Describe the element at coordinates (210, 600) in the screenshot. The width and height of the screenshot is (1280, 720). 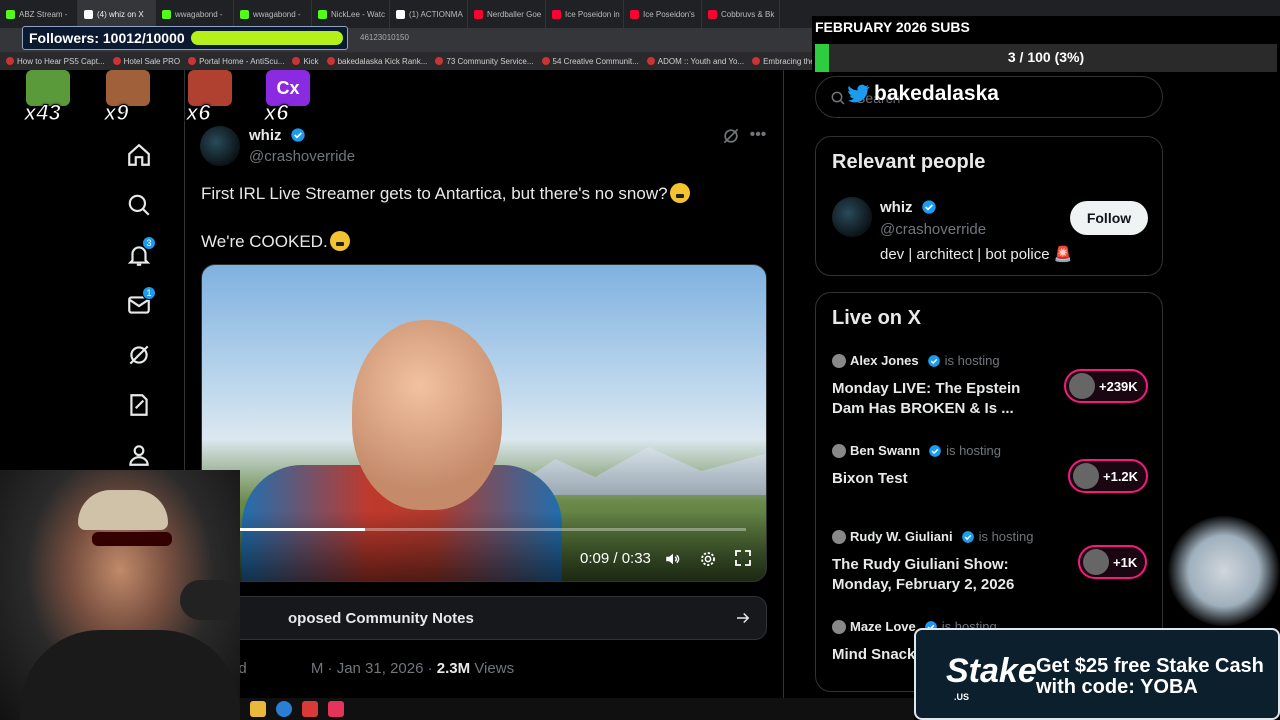
I see `webcam-microphone` at that location.